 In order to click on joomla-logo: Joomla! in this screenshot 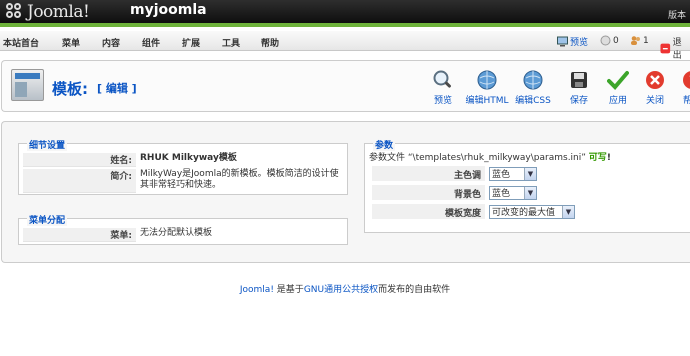, I will do `click(48, 12)`.